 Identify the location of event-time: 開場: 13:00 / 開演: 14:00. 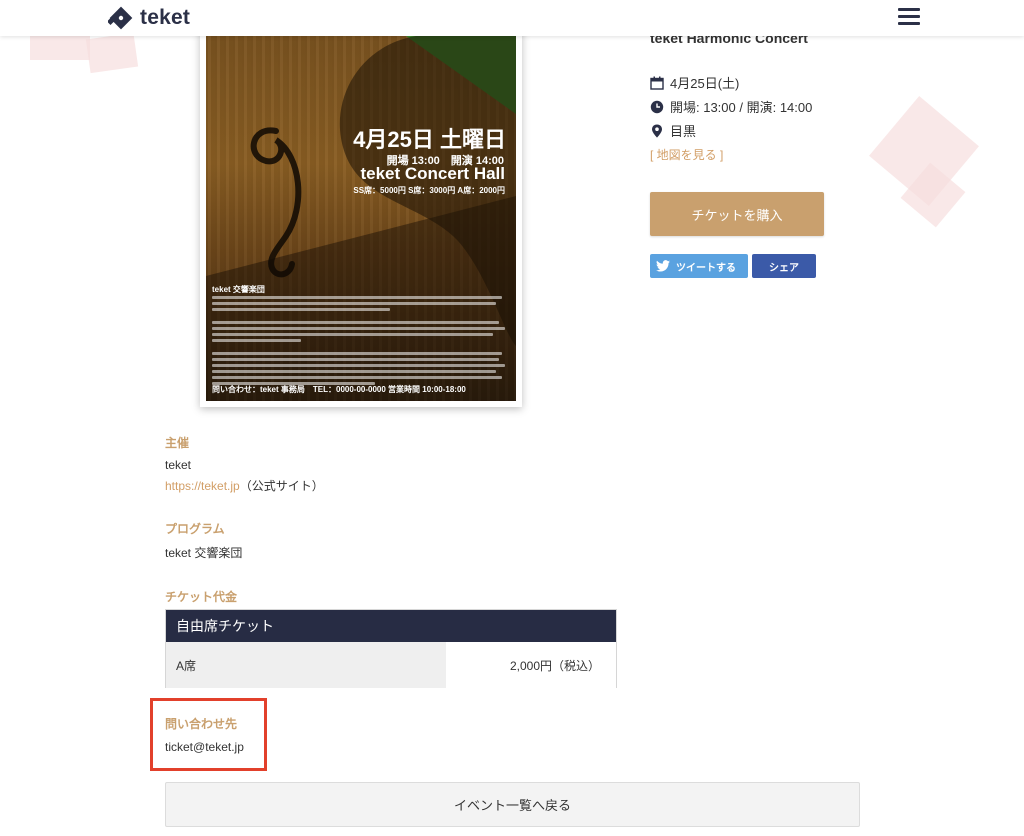
(741, 107).